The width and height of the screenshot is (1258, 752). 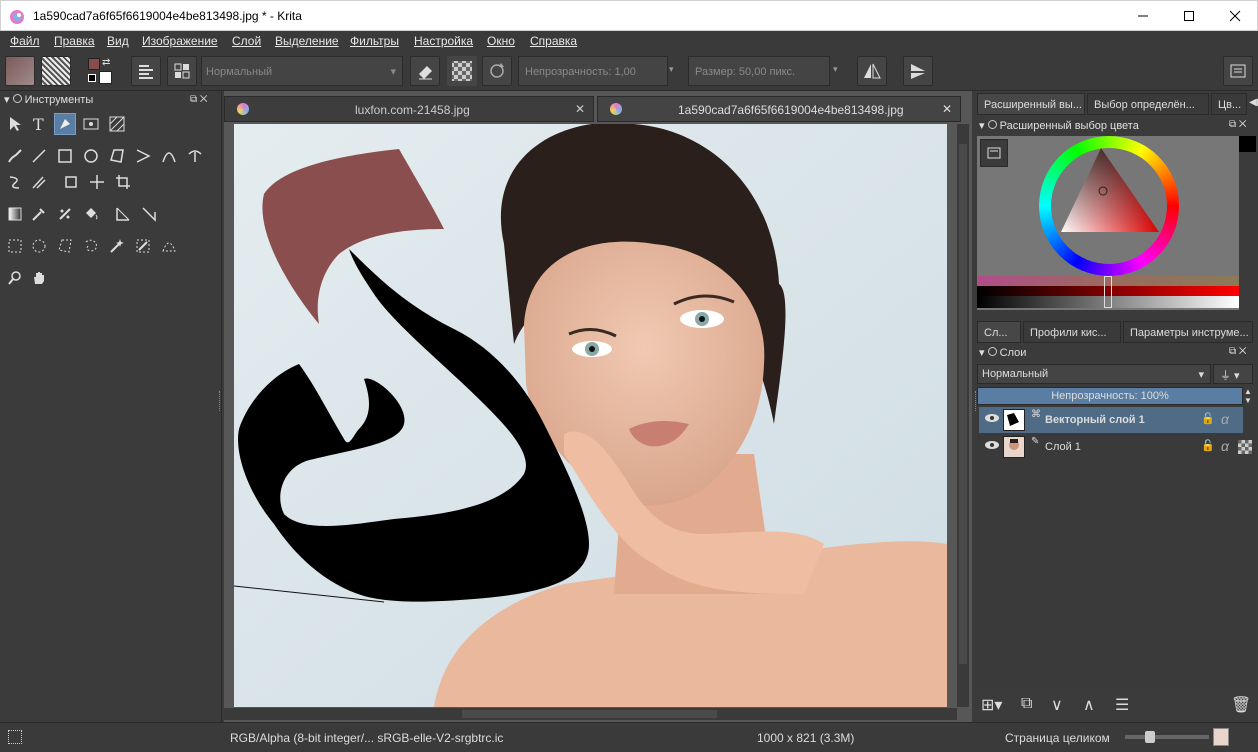 I want to click on rect-select-icon, so click(x=15, y=246).